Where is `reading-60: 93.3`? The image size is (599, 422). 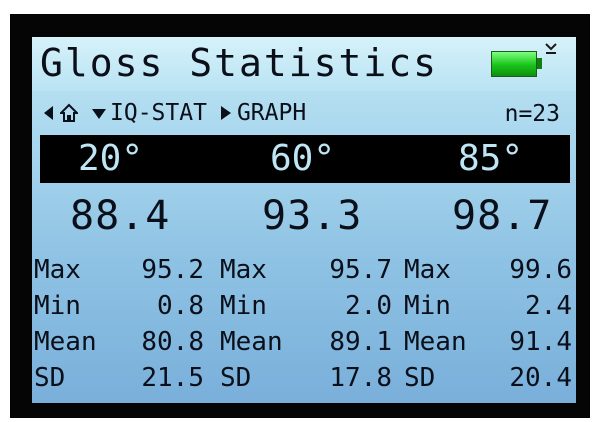 reading-60: 93.3 is located at coordinates (312, 216).